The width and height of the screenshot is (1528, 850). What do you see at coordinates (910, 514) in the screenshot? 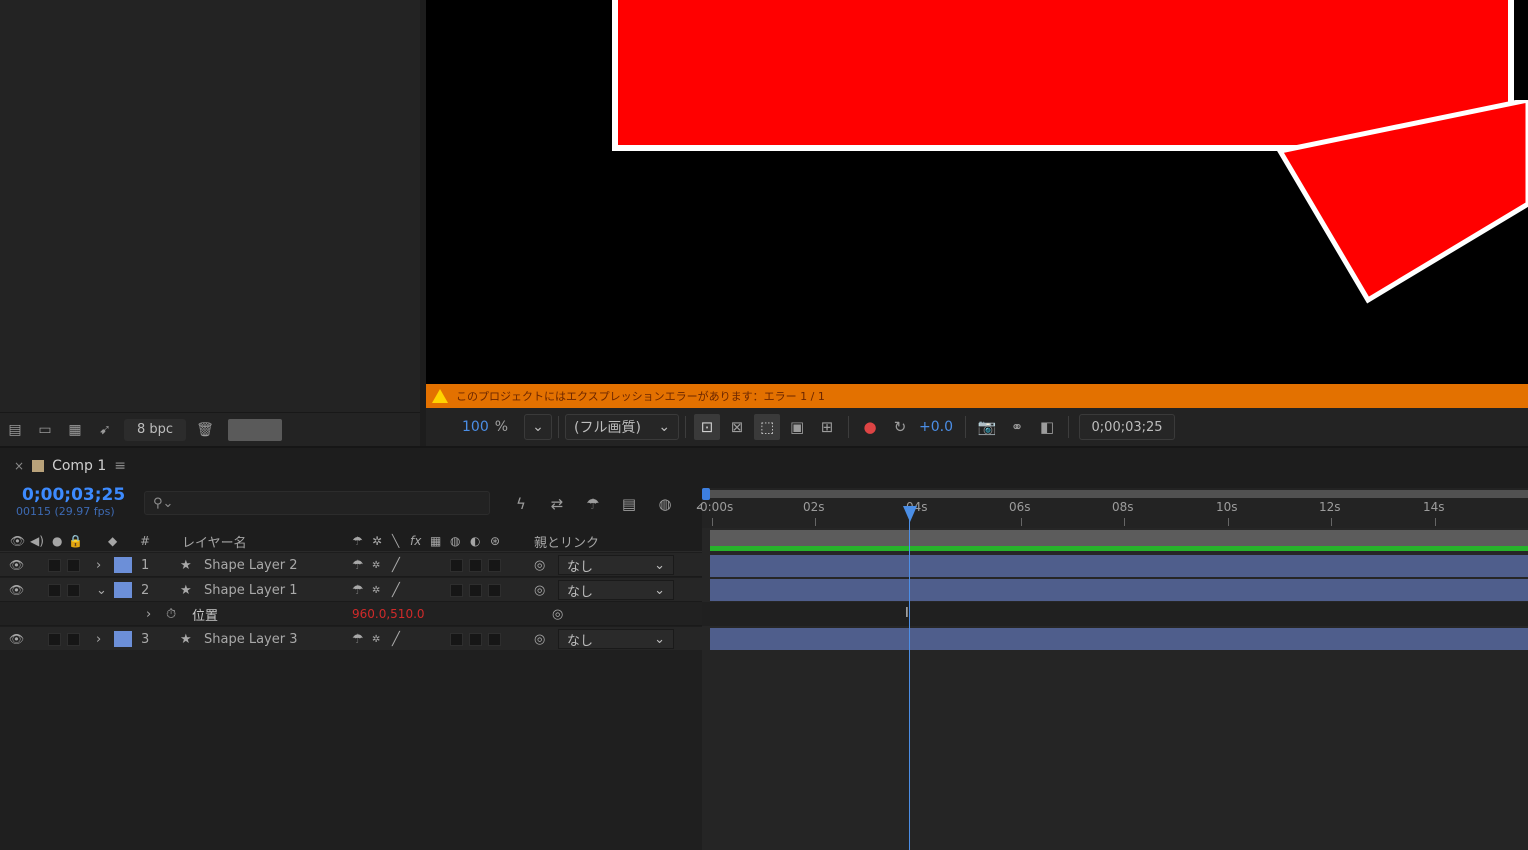
I see `current-time-indicator-head` at bounding box center [910, 514].